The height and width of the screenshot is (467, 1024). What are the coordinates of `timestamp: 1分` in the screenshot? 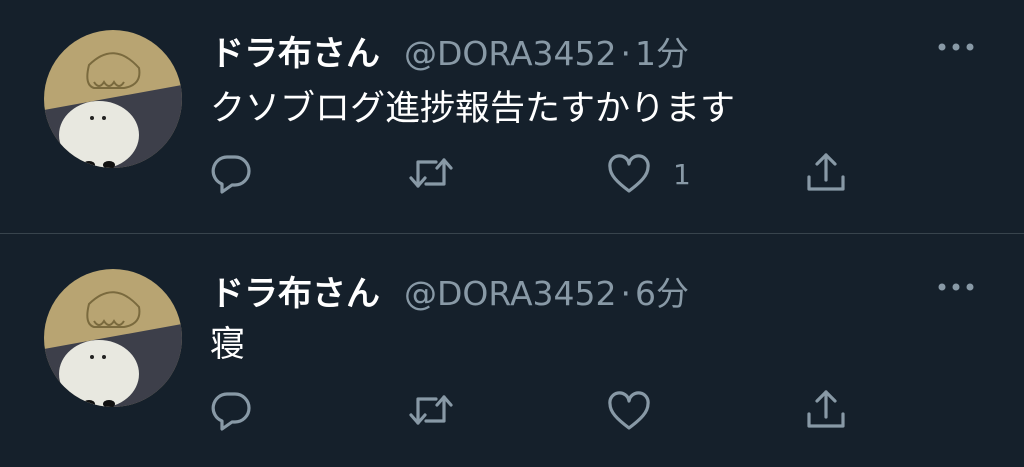 It's located at (662, 51).